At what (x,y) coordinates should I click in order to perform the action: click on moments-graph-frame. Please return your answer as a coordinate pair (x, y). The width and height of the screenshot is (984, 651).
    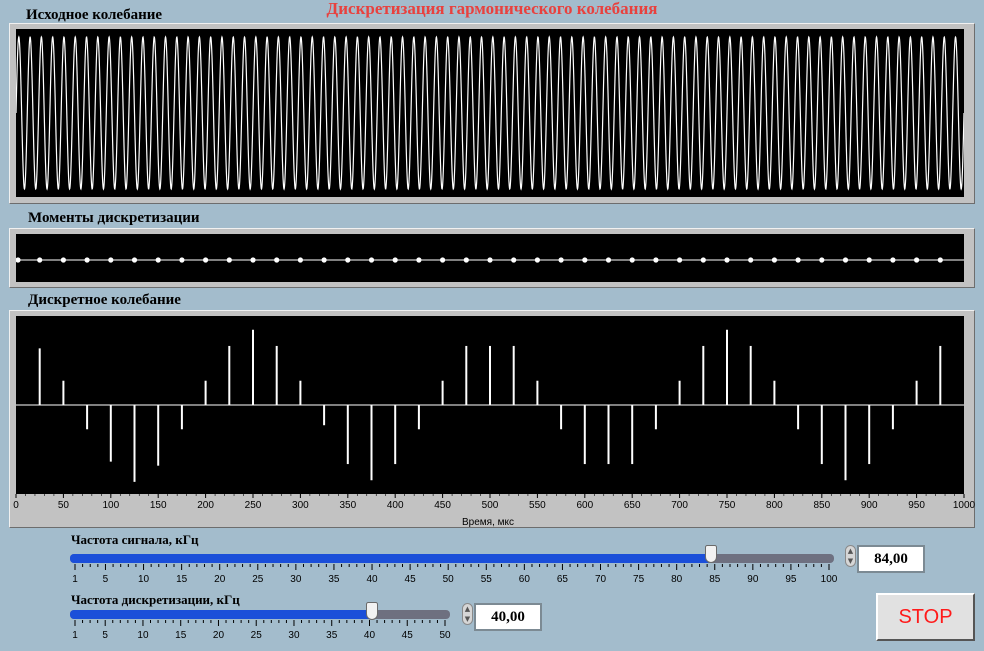
    Looking at the image, I should click on (492, 258).